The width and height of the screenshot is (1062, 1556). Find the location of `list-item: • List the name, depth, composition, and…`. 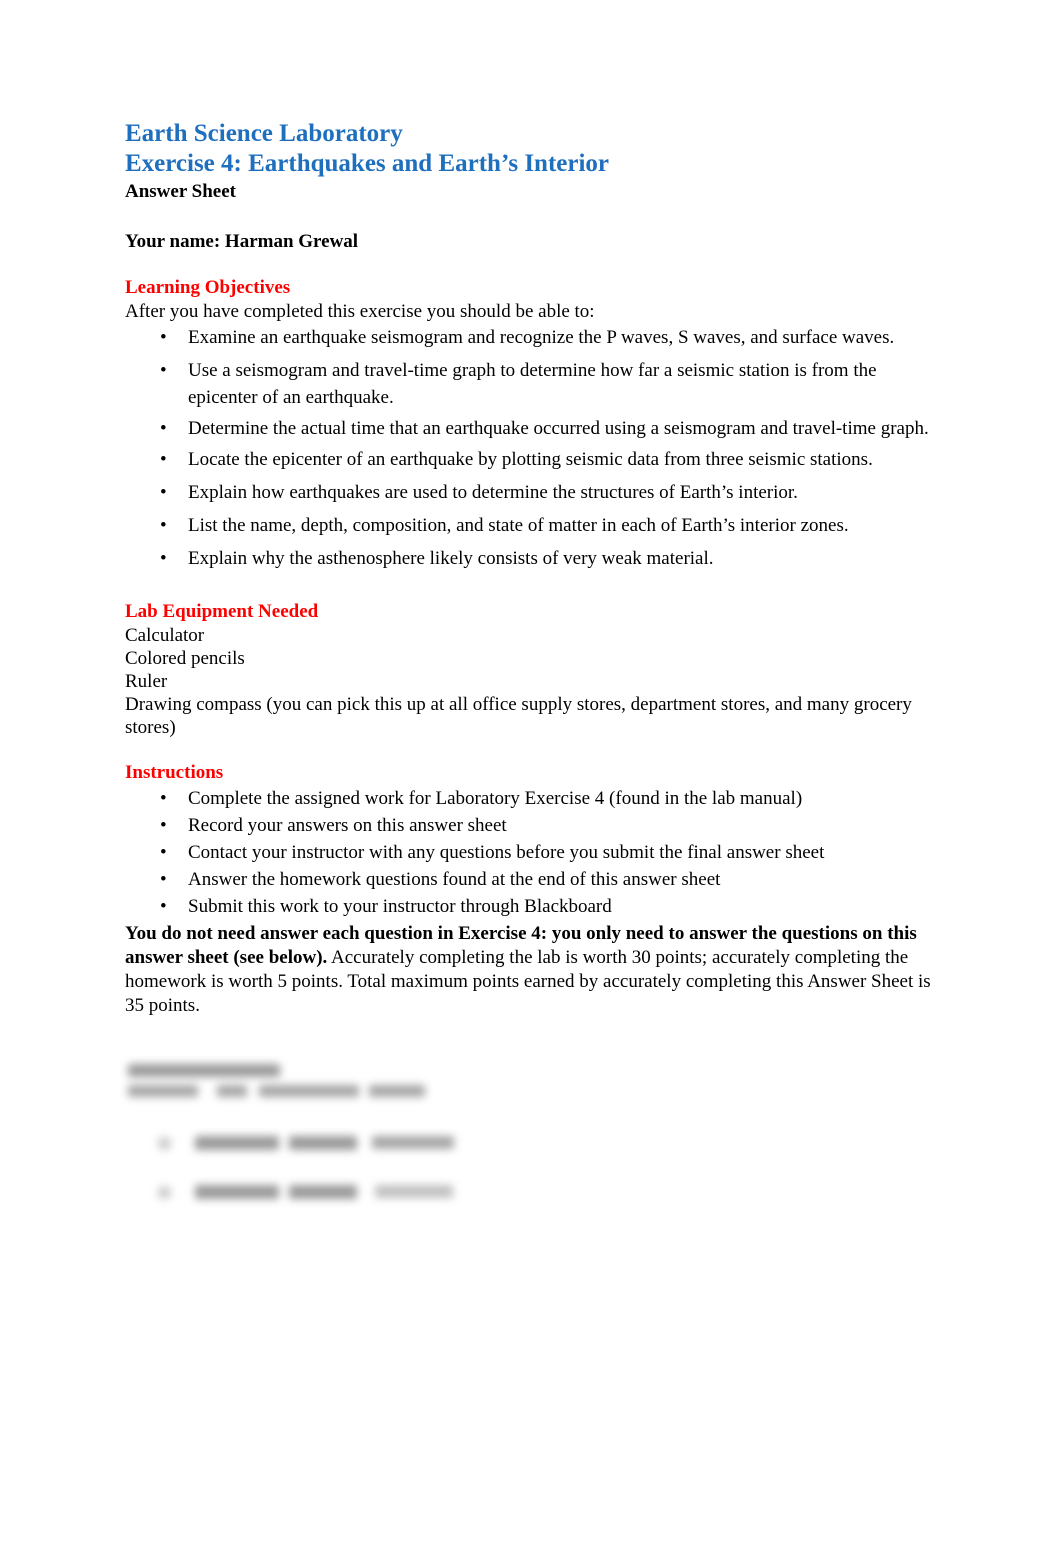

list-item: • List the name, depth, composition, and… is located at coordinates (531, 525).